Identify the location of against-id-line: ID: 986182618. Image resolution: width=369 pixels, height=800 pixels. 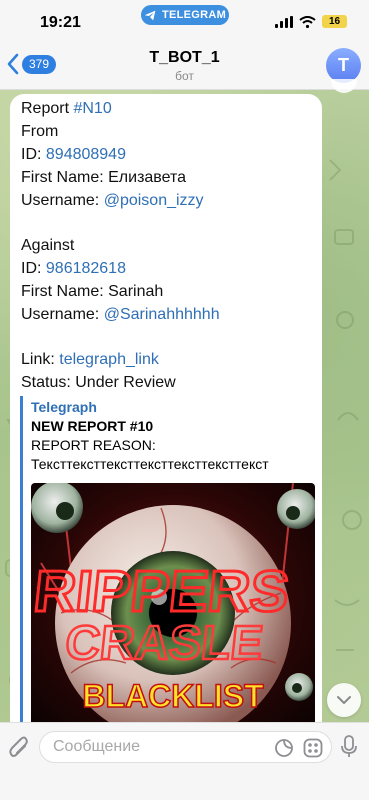
(120, 268).